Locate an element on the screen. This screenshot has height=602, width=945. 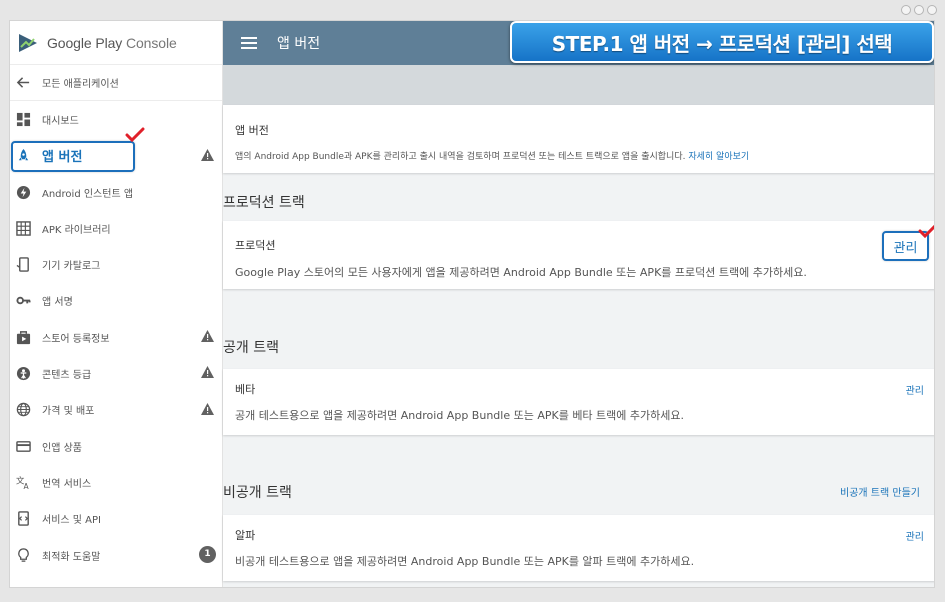
sidebar-item-apk-library: APK 라이브러리 is located at coordinates (116, 228).